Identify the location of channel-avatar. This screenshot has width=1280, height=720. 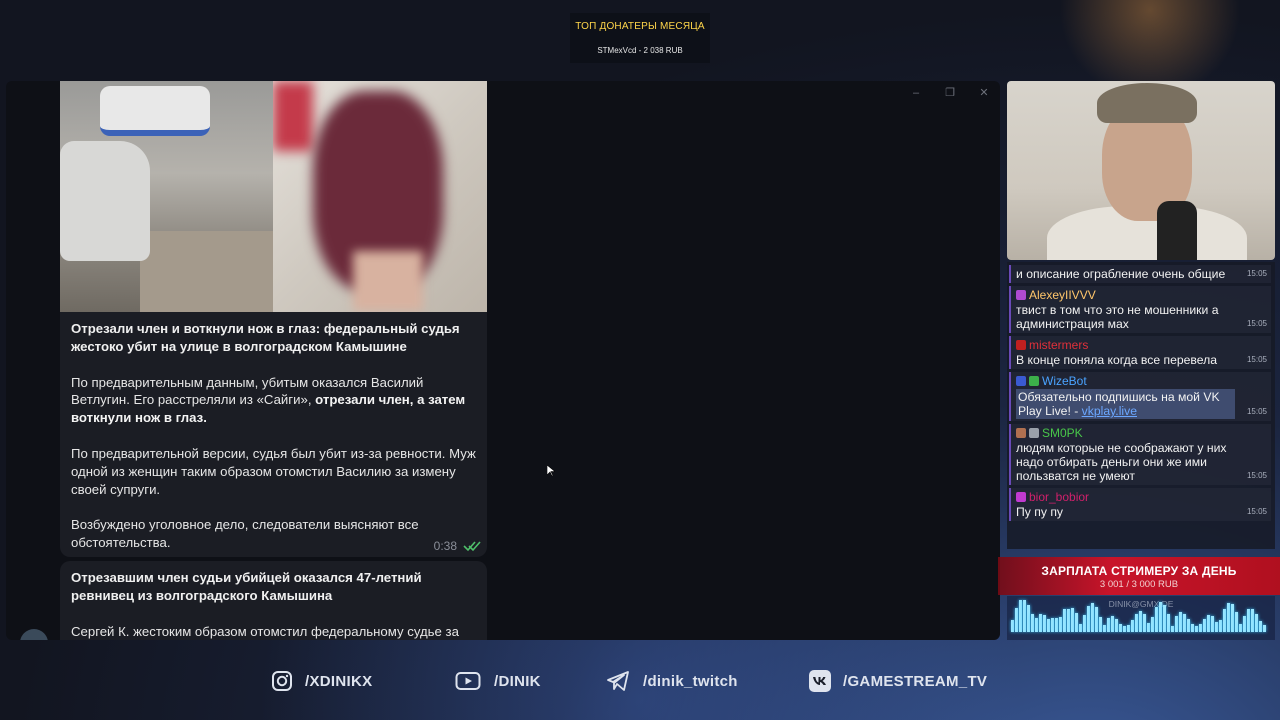
(34, 634).